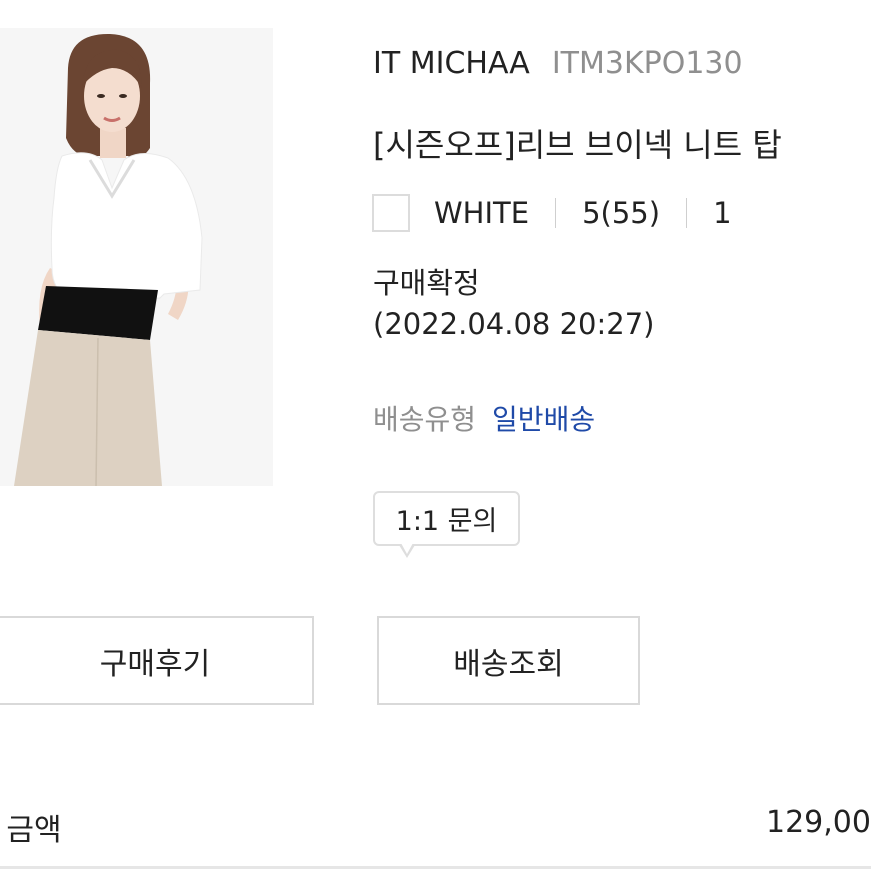  I want to click on shipping-type: 일반배송, so click(544, 419).